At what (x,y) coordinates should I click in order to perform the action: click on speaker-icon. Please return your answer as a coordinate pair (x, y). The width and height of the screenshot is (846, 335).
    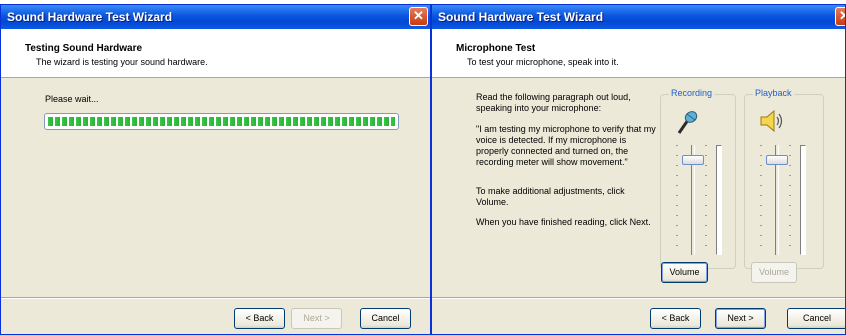
    Looking at the image, I should click on (771, 121).